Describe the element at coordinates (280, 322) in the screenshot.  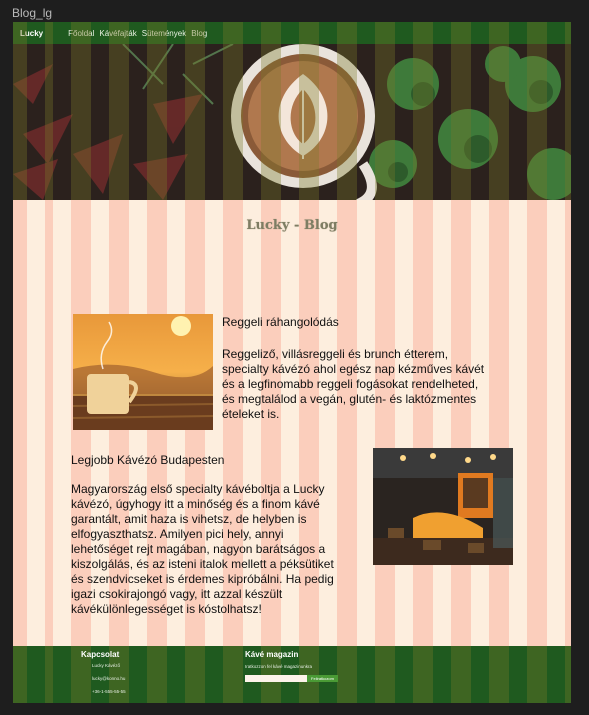
I see `post-title-1: Reggeli ráhangolódás` at that location.